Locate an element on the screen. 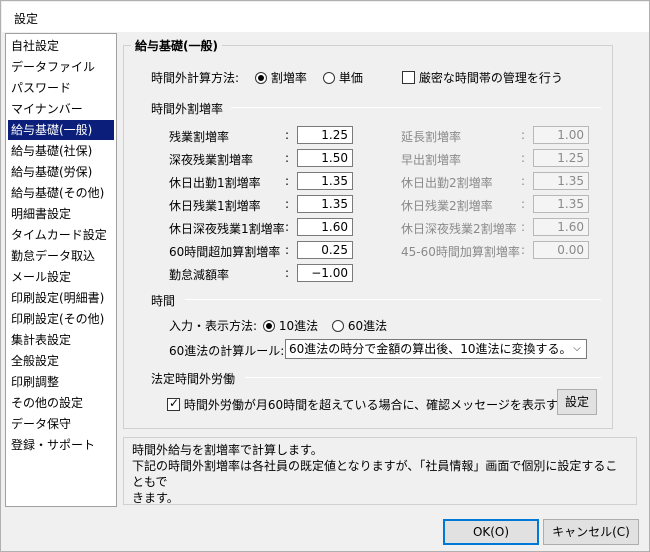  strict-time-checkbox-box is located at coordinates (408, 77).